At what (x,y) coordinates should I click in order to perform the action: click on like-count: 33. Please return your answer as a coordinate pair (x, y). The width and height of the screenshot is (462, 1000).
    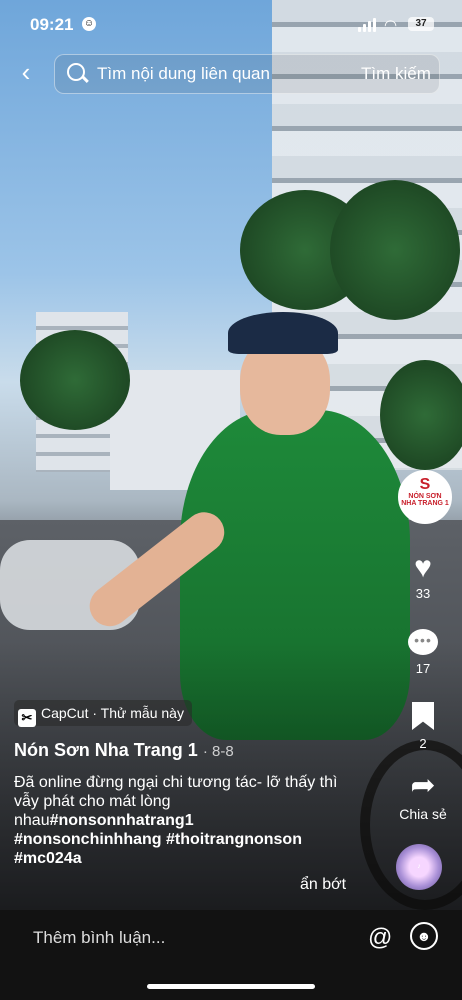
    Looking at the image, I should click on (423, 593).